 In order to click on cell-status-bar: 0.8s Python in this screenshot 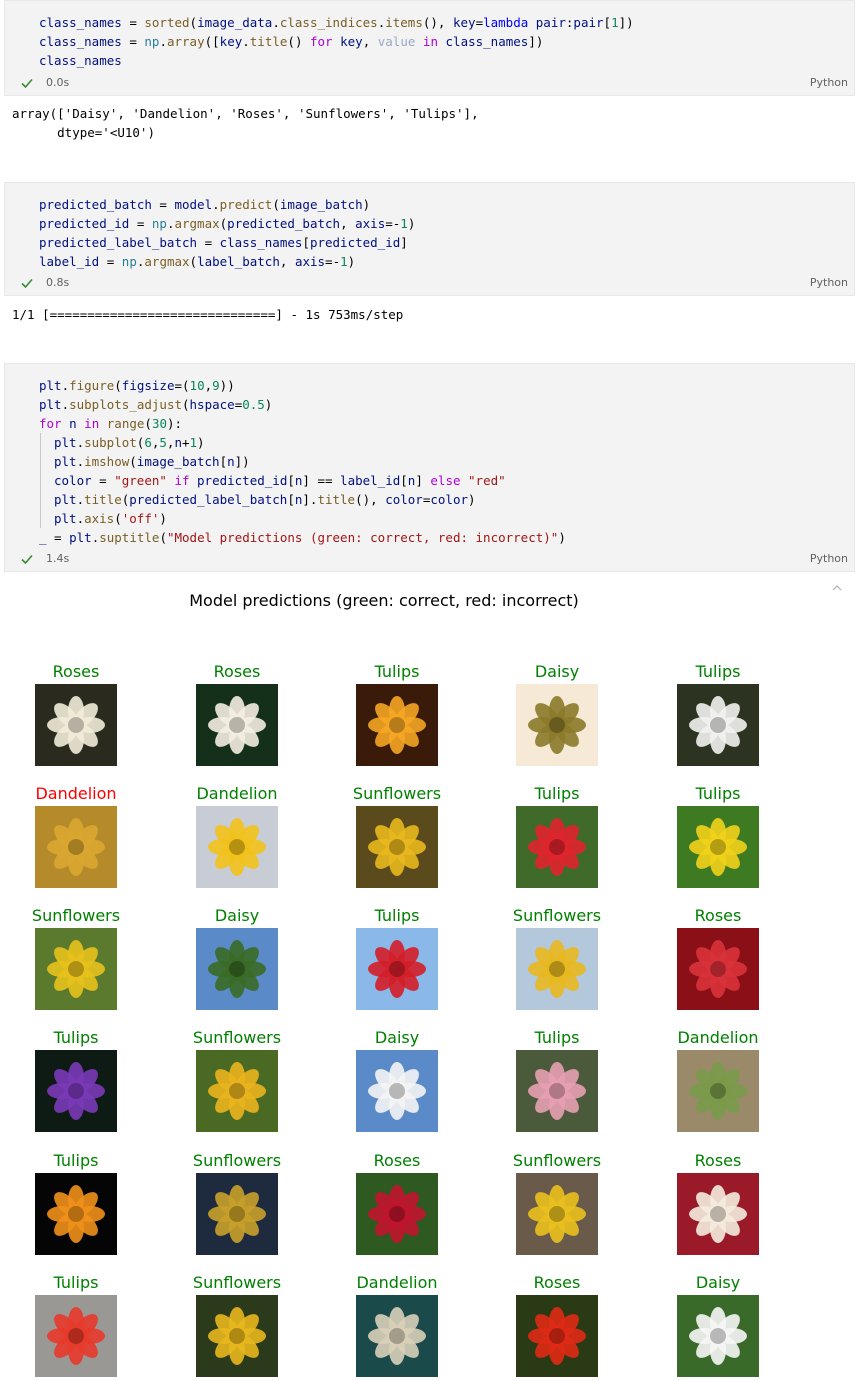, I will do `click(429, 284)`.